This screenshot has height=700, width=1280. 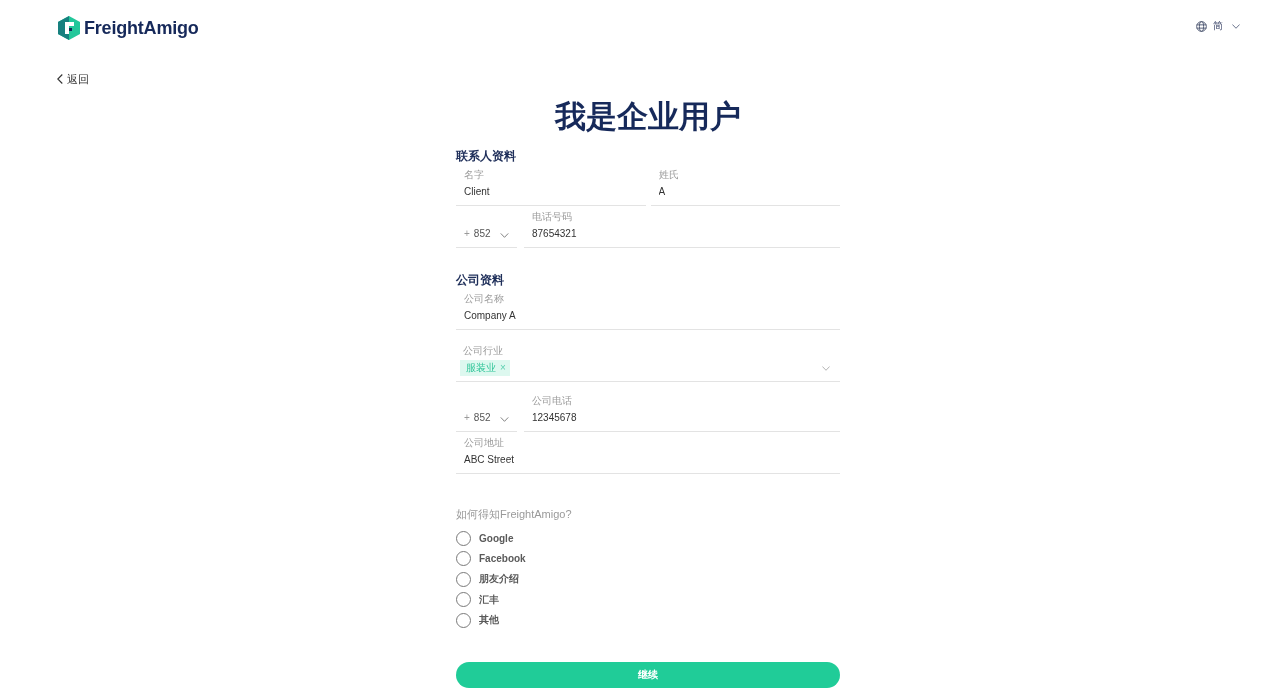 I want to click on back-link: 返回, so click(x=73, y=79).